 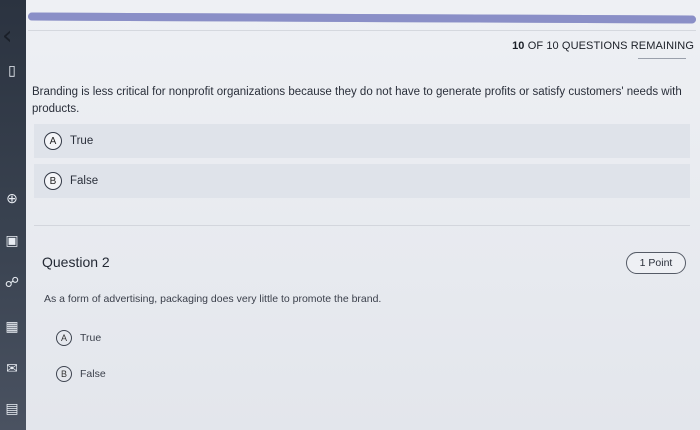 I want to click on remaining-count: 10, so click(x=518, y=46).